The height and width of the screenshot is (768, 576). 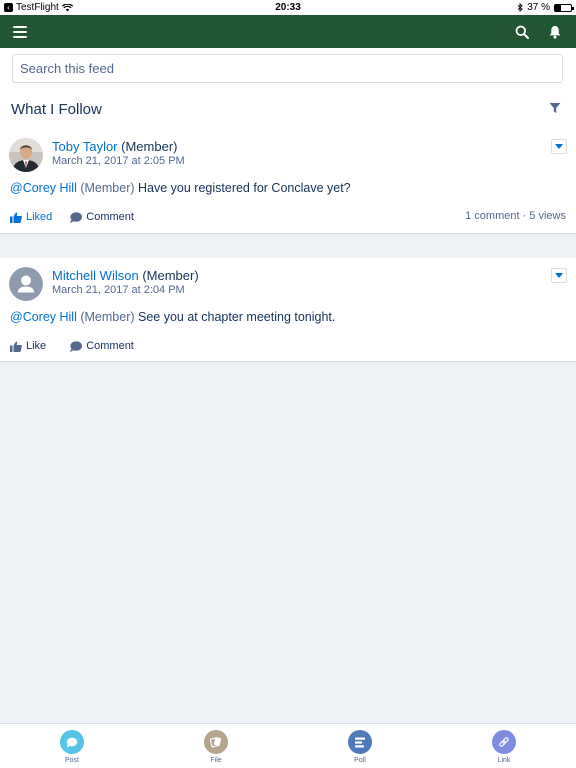 What do you see at coordinates (118, 161) in the screenshot?
I see `post-timestamp: March 21, 2017 at 2:05 PM` at bounding box center [118, 161].